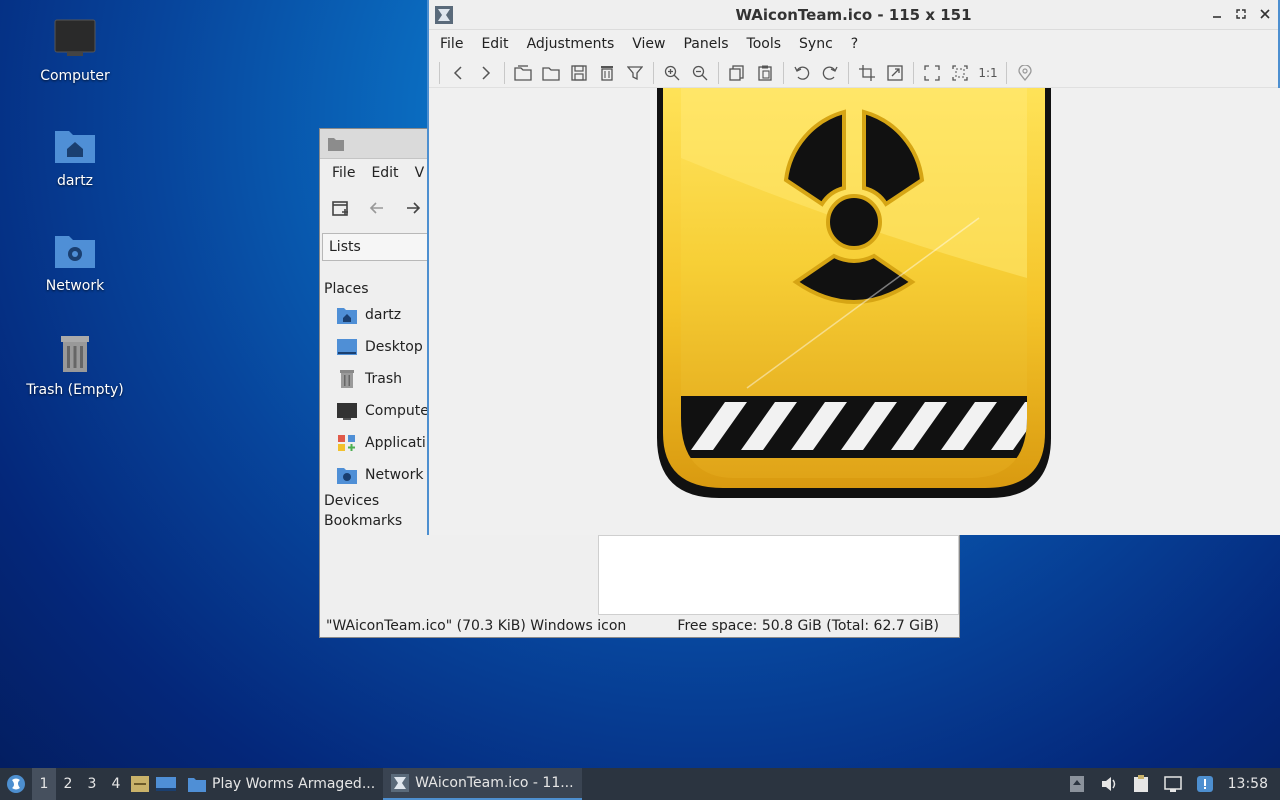 The image size is (1280, 800). I want to click on window-title: WAiconTeam.ico - 115 x 151, so click(853, 14).